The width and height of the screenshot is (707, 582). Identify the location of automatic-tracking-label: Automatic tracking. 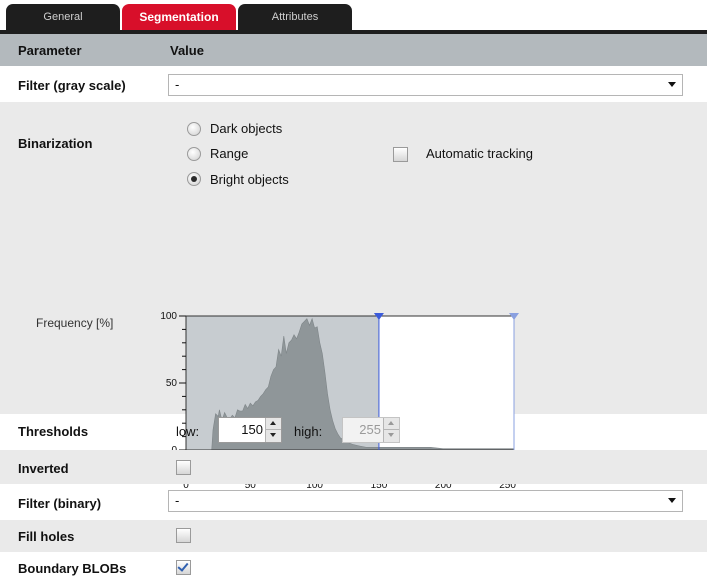
(479, 153).